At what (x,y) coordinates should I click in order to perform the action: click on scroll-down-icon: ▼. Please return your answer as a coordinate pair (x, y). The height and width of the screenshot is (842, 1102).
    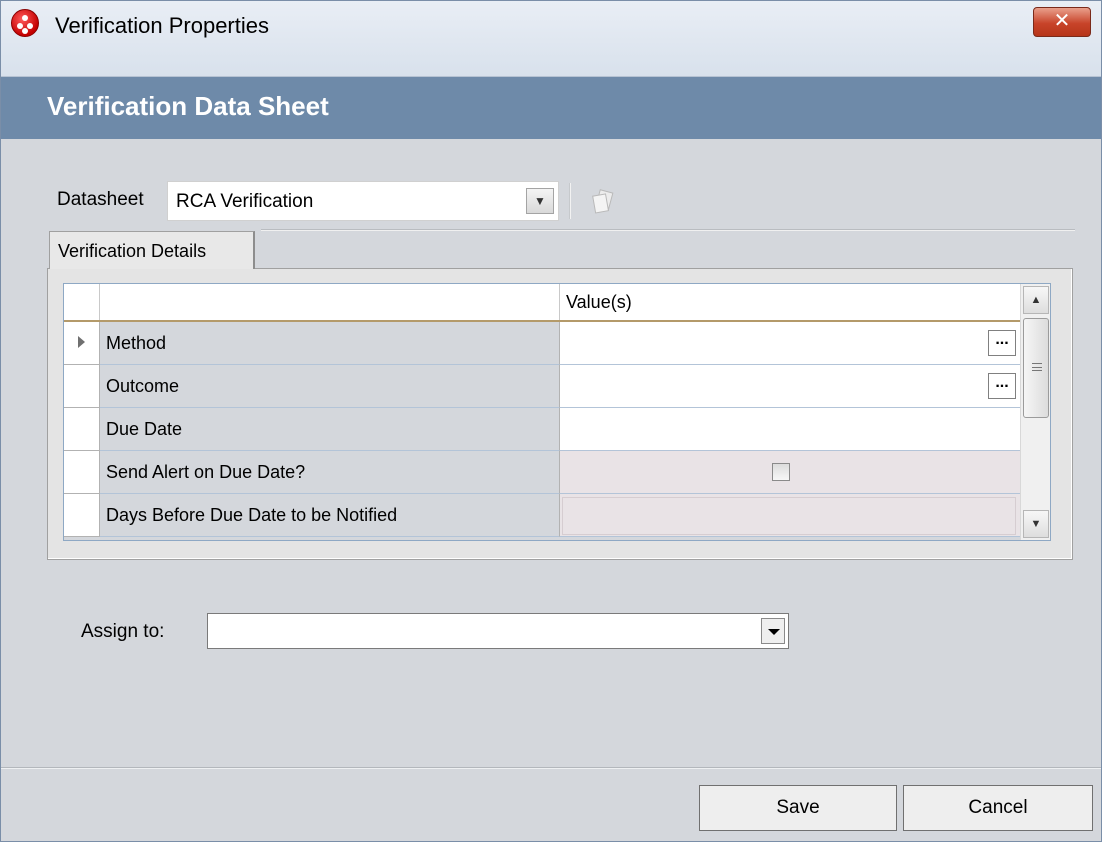
    Looking at the image, I should click on (1036, 524).